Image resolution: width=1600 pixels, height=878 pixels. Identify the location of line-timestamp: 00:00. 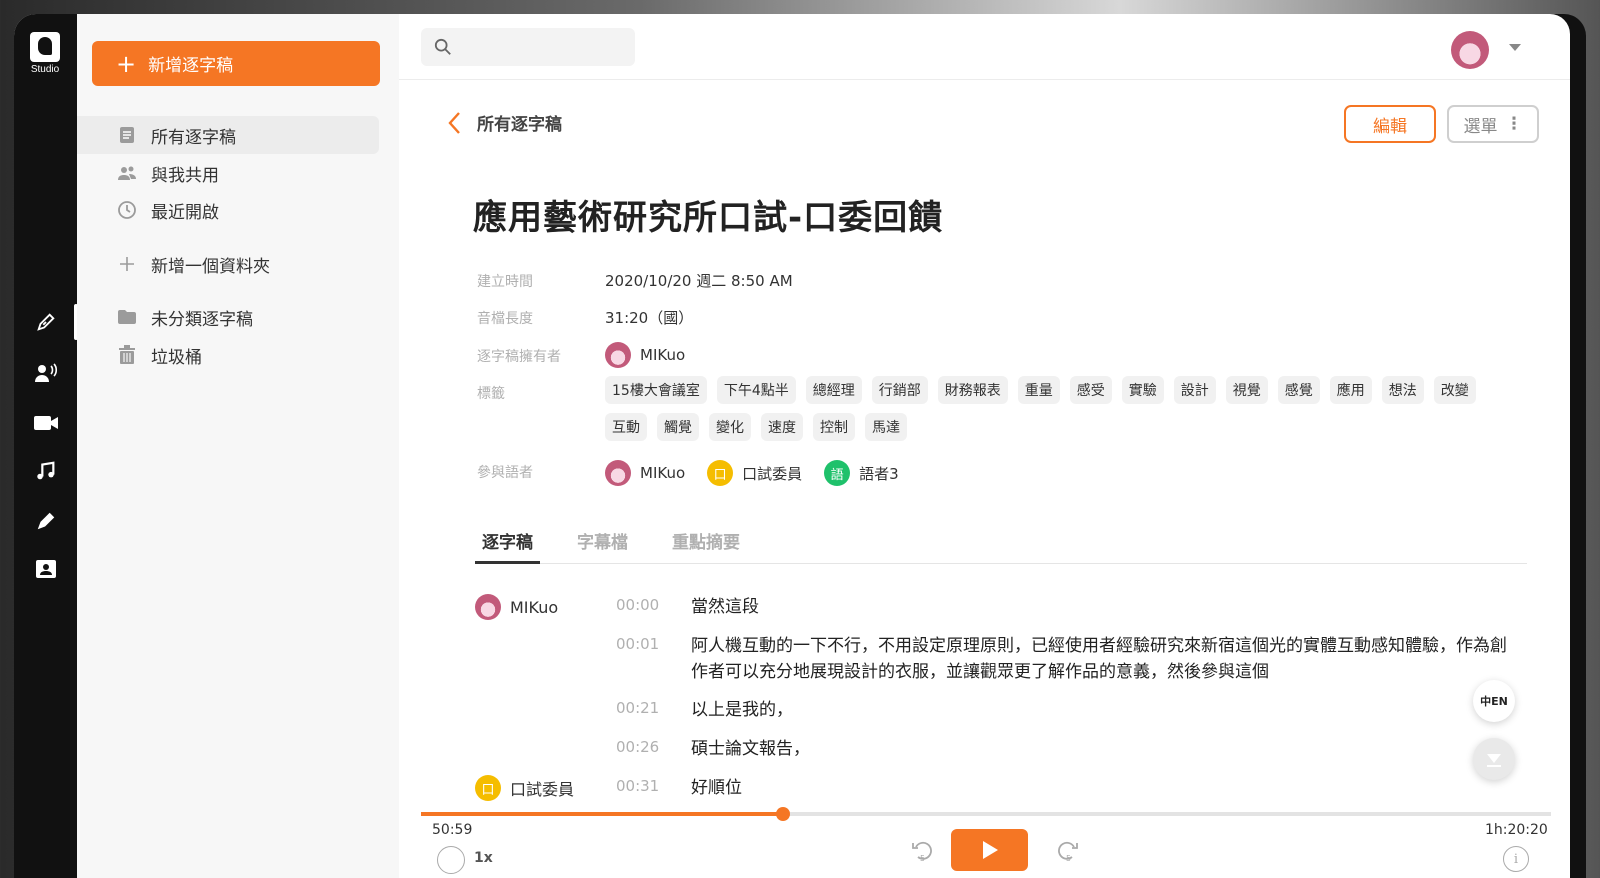
(637, 605).